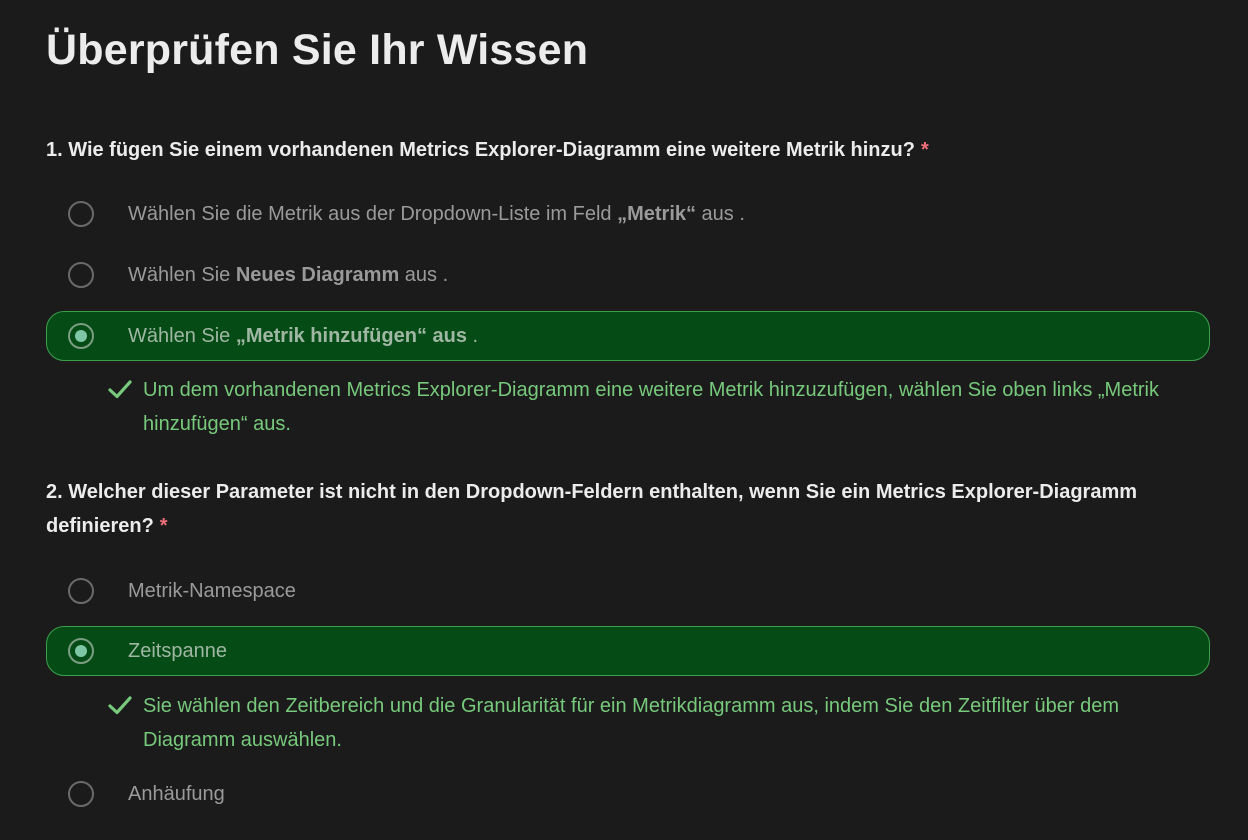 Image resolution: width=1248 pixels, height=840 pixels. I want to click on question-1-option-2: Wählen Sie Neues Diagramm aus ., so click(628, 275).